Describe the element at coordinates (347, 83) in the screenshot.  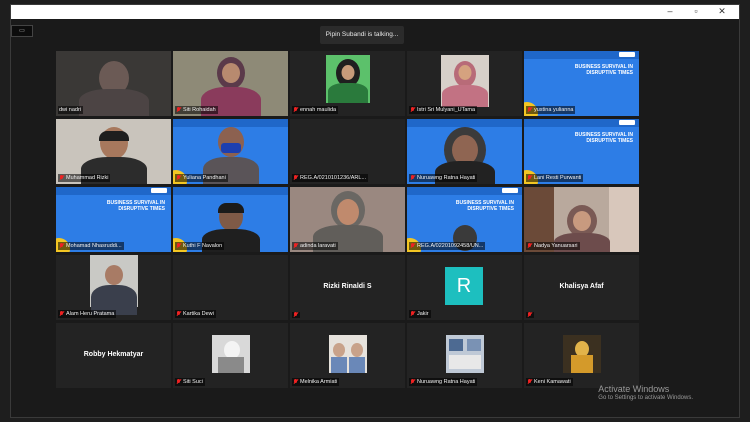
I see `participant-tile: ennah maulida` at that location.